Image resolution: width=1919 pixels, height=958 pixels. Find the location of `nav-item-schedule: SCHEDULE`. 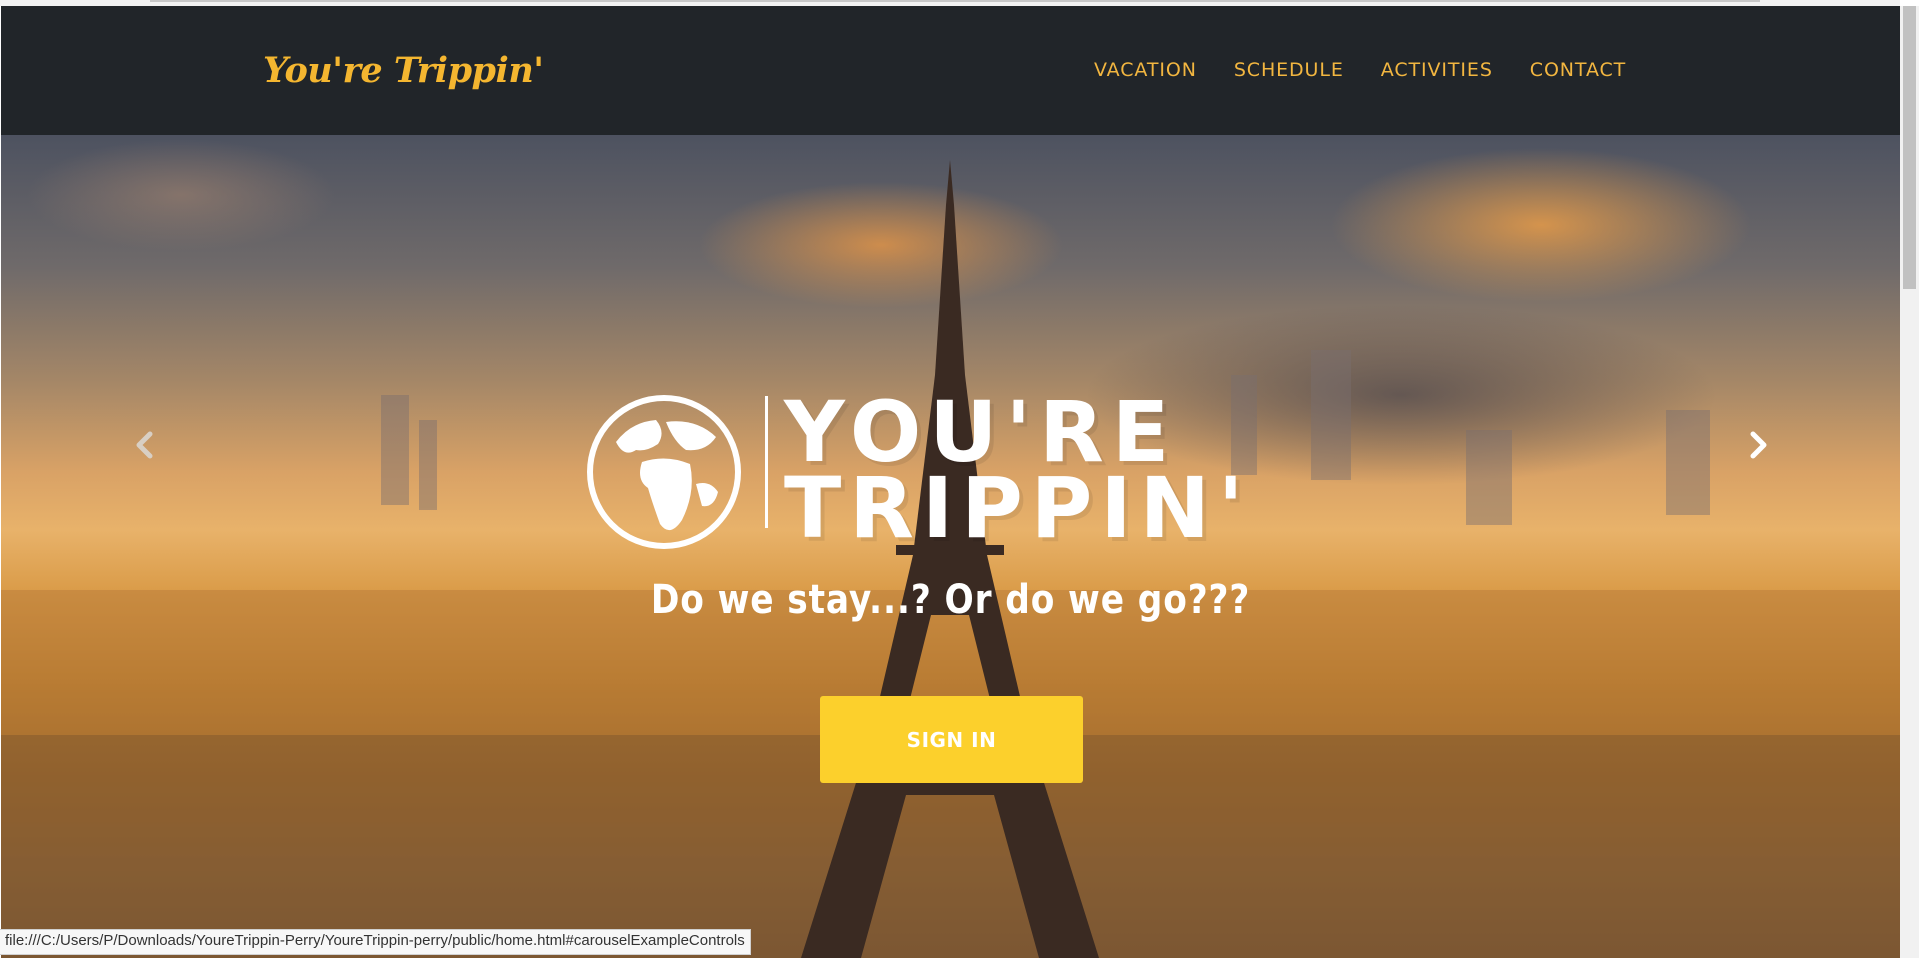

nav-item-schedule: SCHEDULE is located at coordinates (1289, 70).